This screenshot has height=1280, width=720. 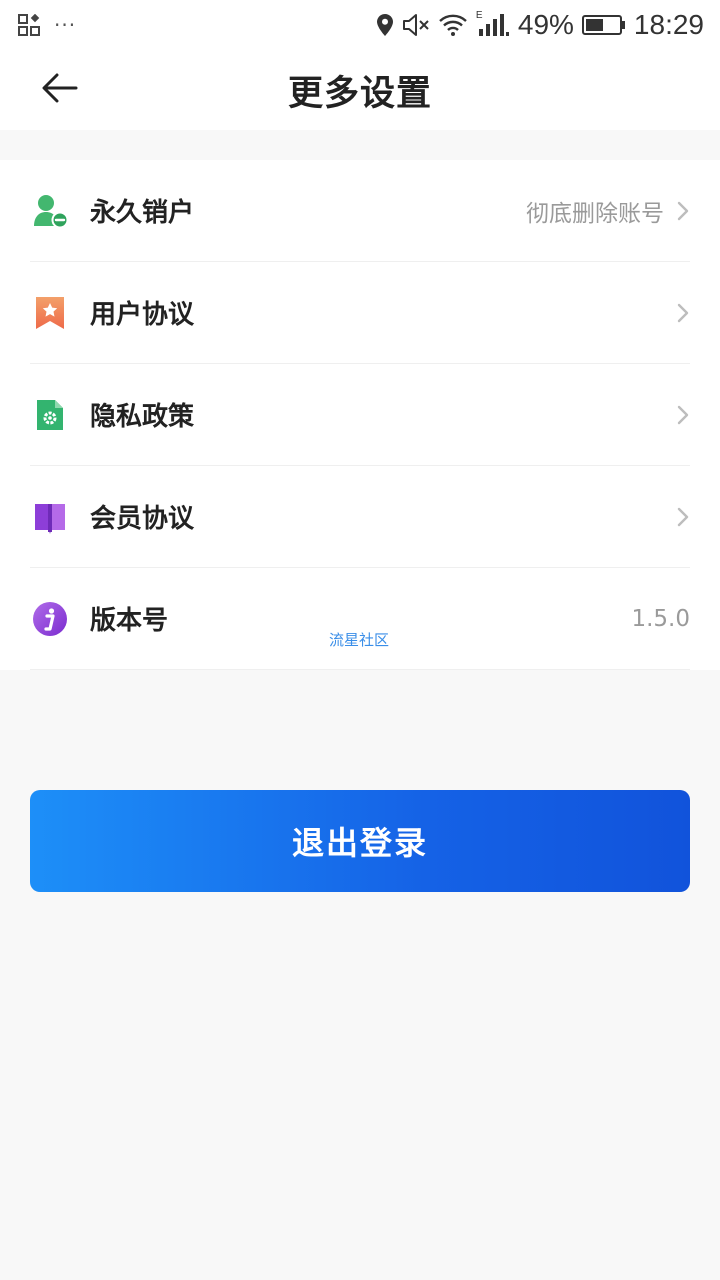 I want to click on watermark-text: 流星社区, so click(x=359, y=640).